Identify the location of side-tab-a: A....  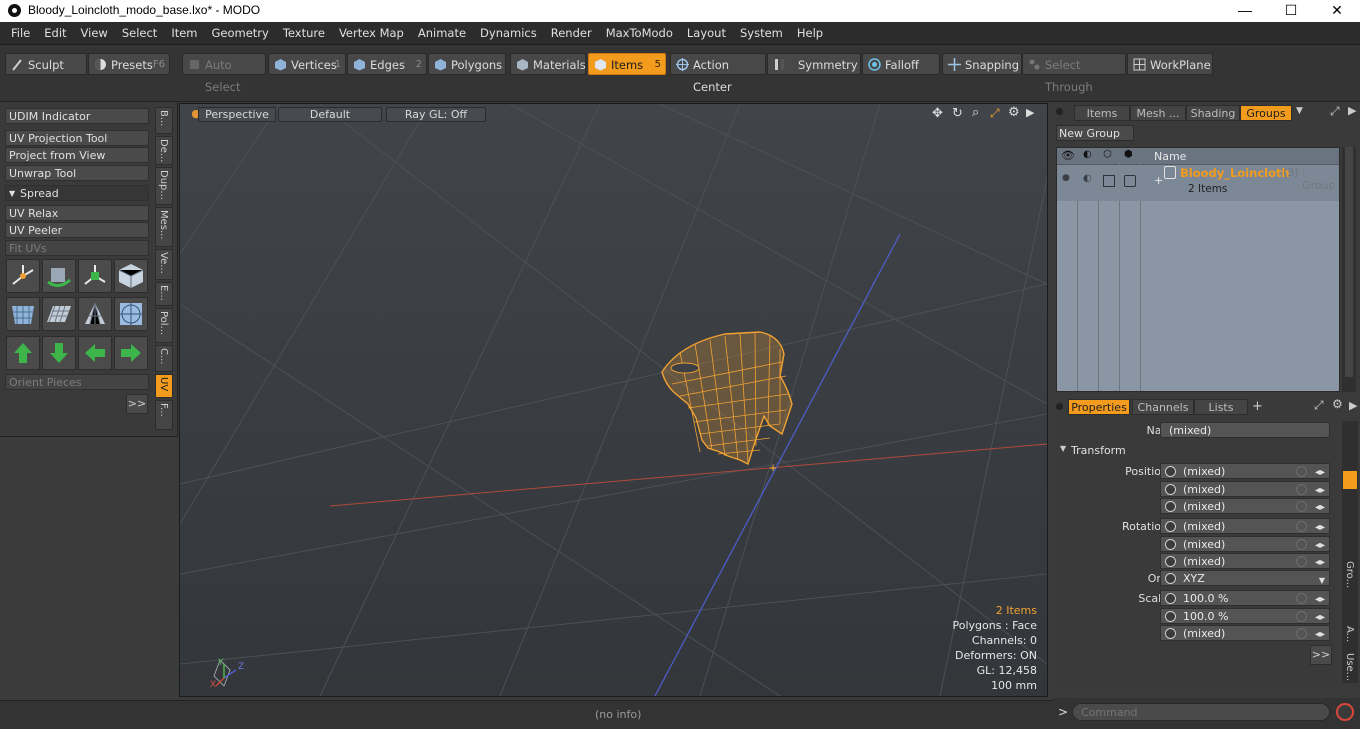
(1349, 634).